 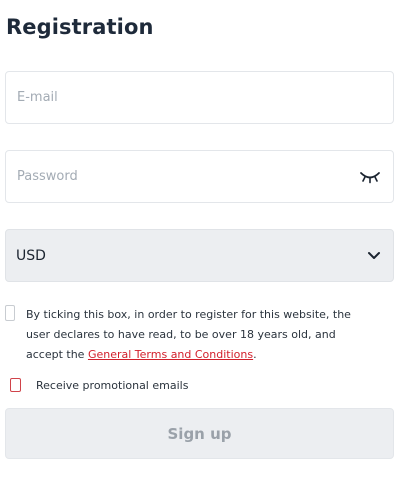 I want to click on eye-closed-icon, so click(x=370, y=177).